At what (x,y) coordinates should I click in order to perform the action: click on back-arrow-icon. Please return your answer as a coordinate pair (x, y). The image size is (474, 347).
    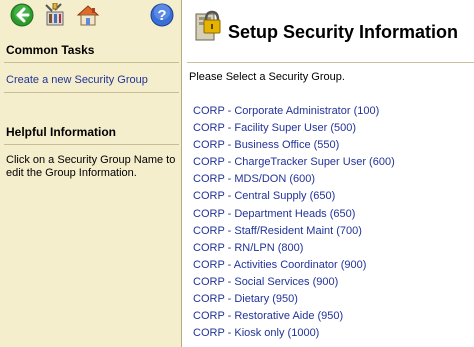
    Looking at the image, I should click on (22, 15).